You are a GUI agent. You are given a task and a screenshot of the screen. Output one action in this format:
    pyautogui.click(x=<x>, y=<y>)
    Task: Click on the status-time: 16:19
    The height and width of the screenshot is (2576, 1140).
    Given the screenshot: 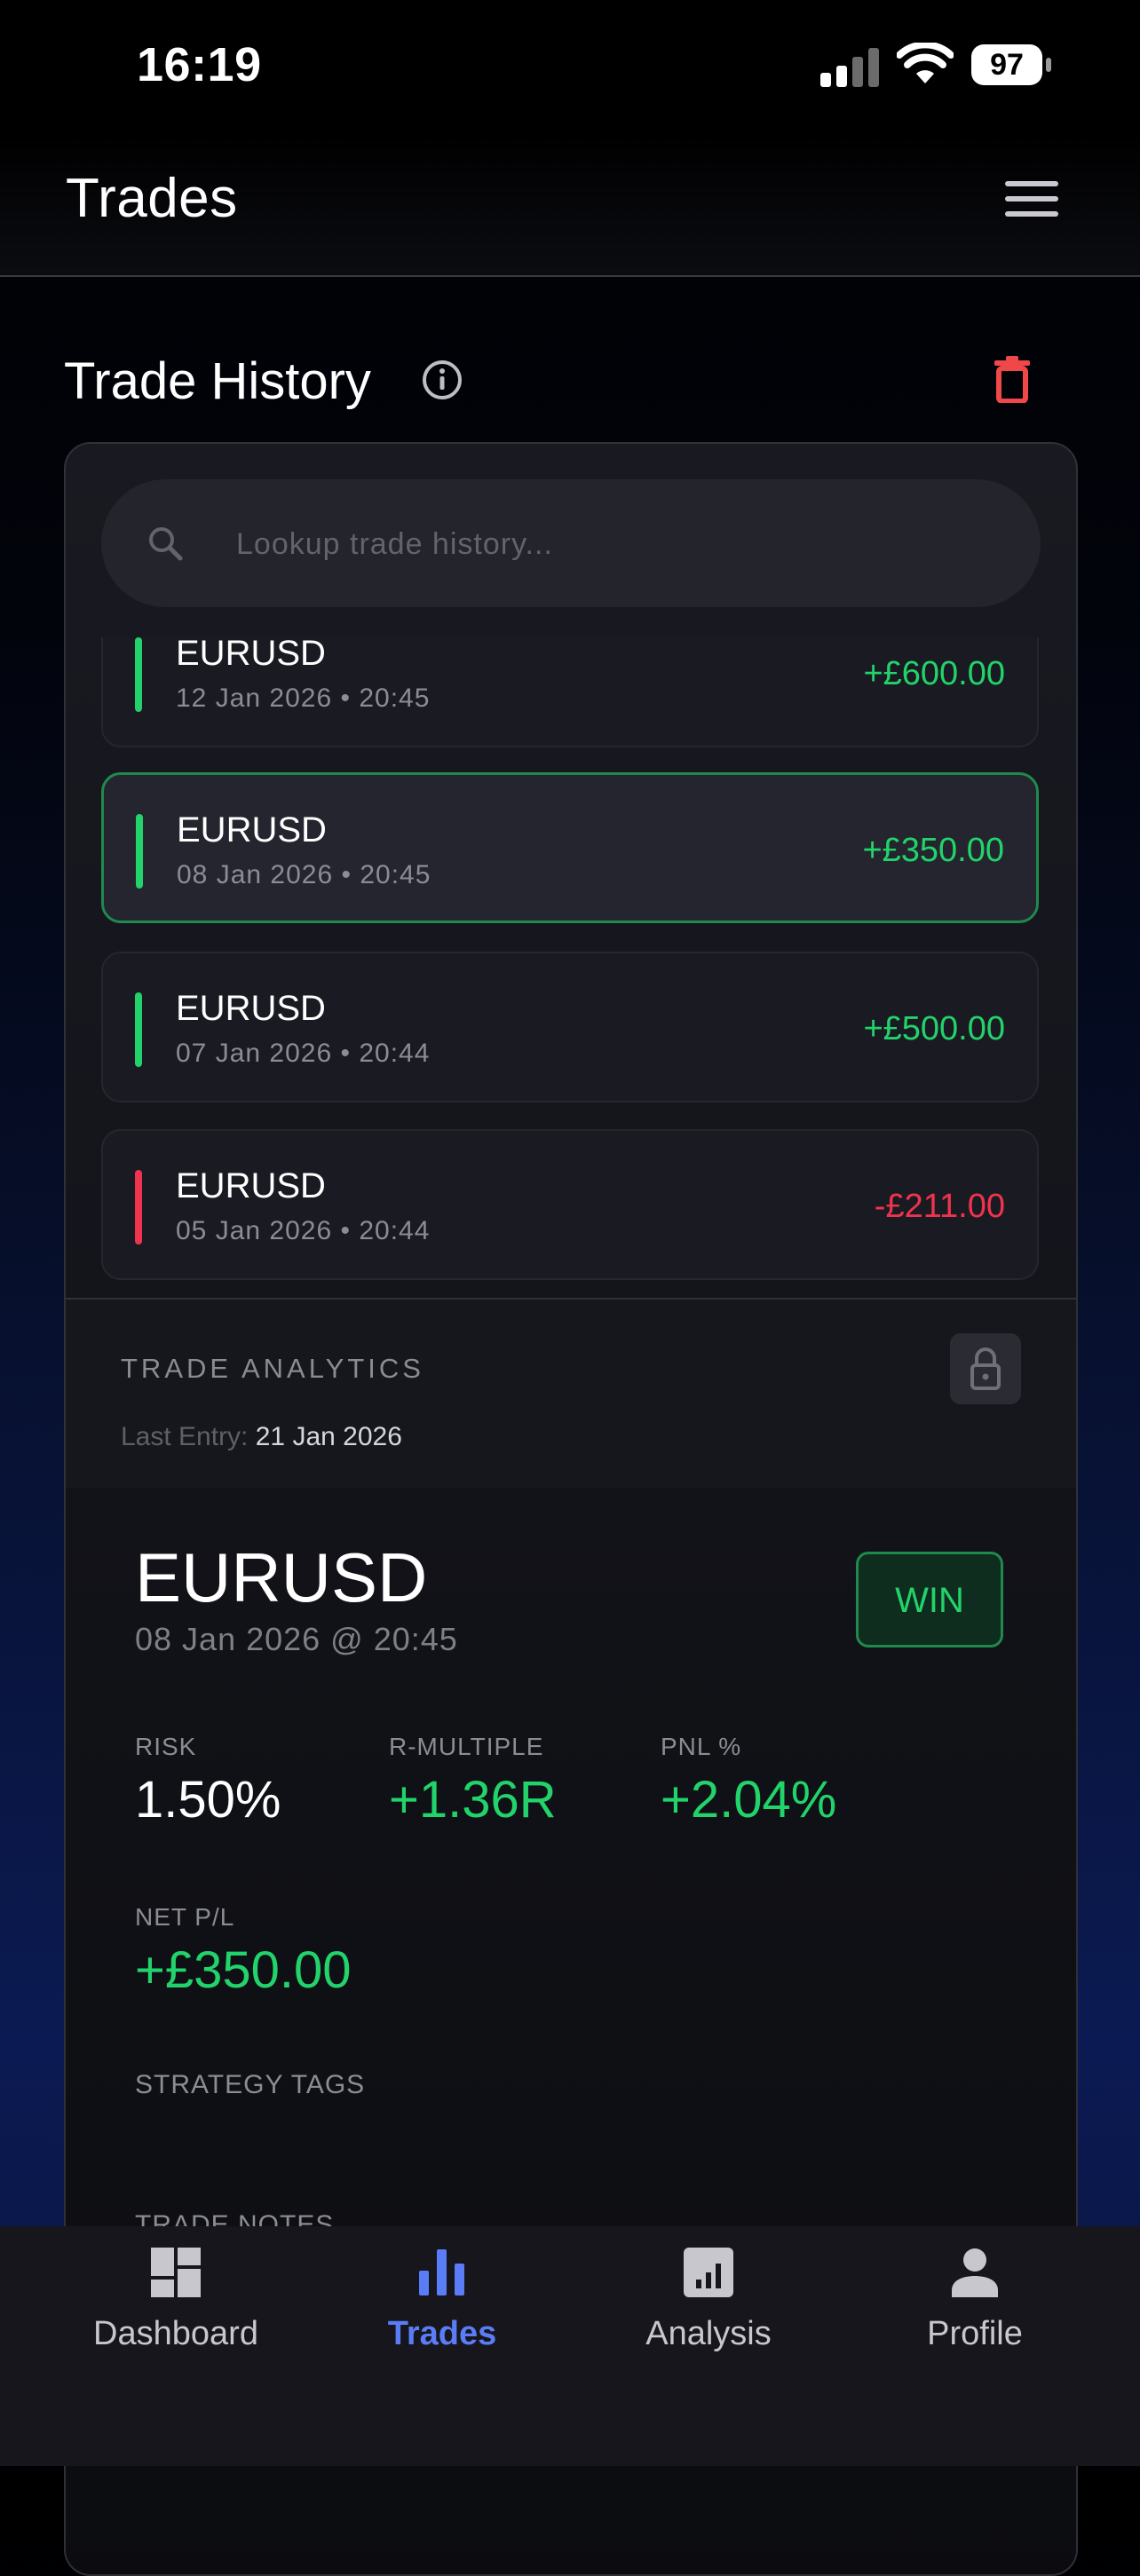 What is the action you would take?
    pyautogui.click(x=199, y=64)
    